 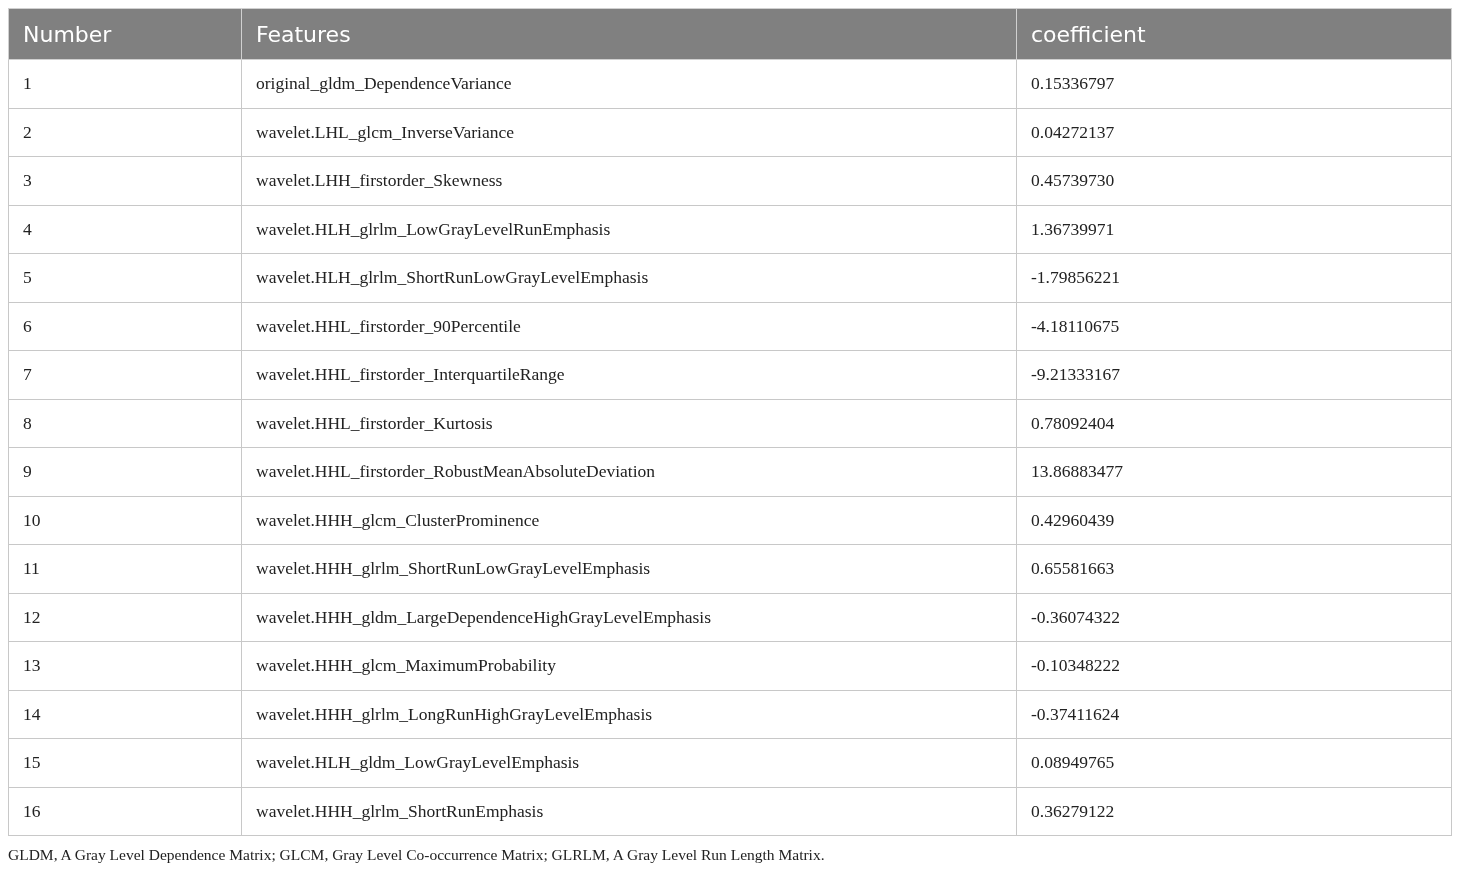 I want to click on table-cell: 0.15336797, so click(x=1234, y=83).